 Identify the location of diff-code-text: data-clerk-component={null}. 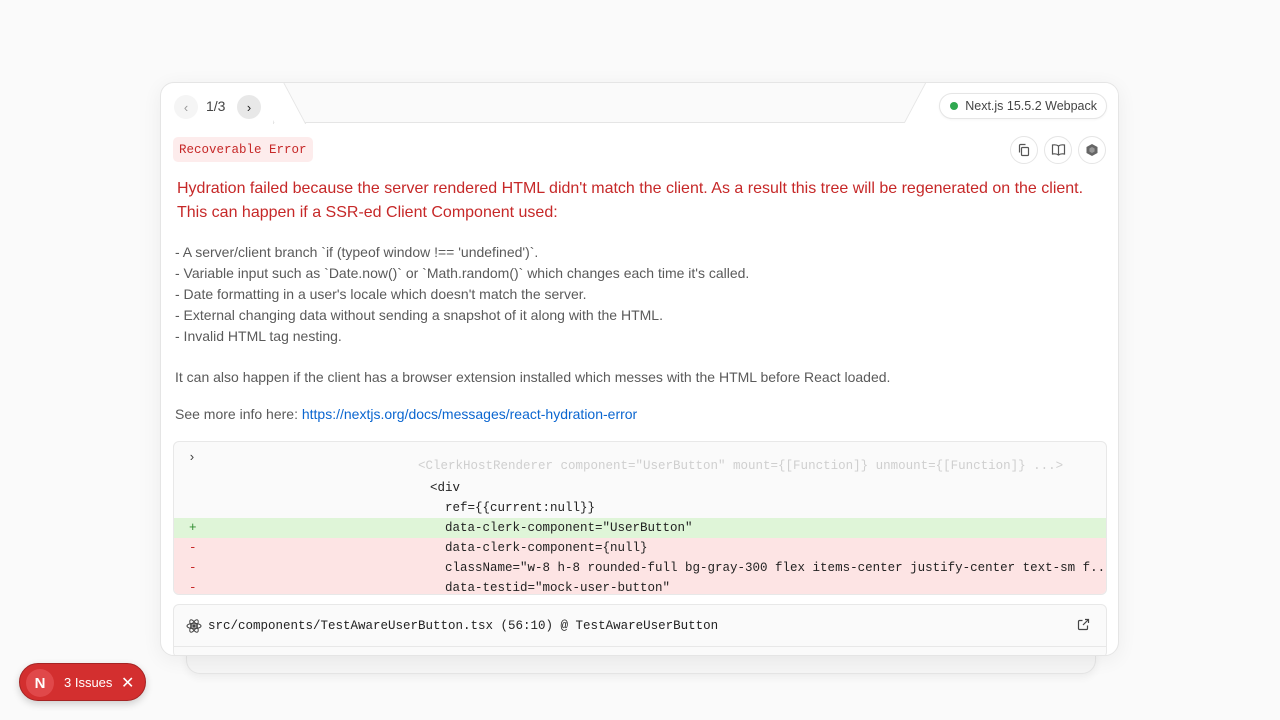
(546, 548).